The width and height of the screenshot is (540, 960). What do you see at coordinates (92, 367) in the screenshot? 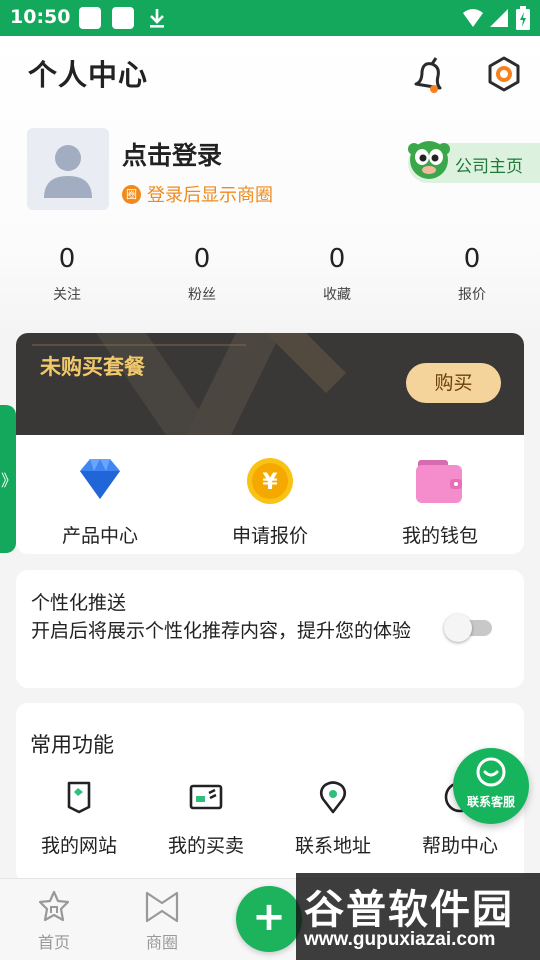
I see `package-status: 未购买套餐` at bounding box center [92, 367].